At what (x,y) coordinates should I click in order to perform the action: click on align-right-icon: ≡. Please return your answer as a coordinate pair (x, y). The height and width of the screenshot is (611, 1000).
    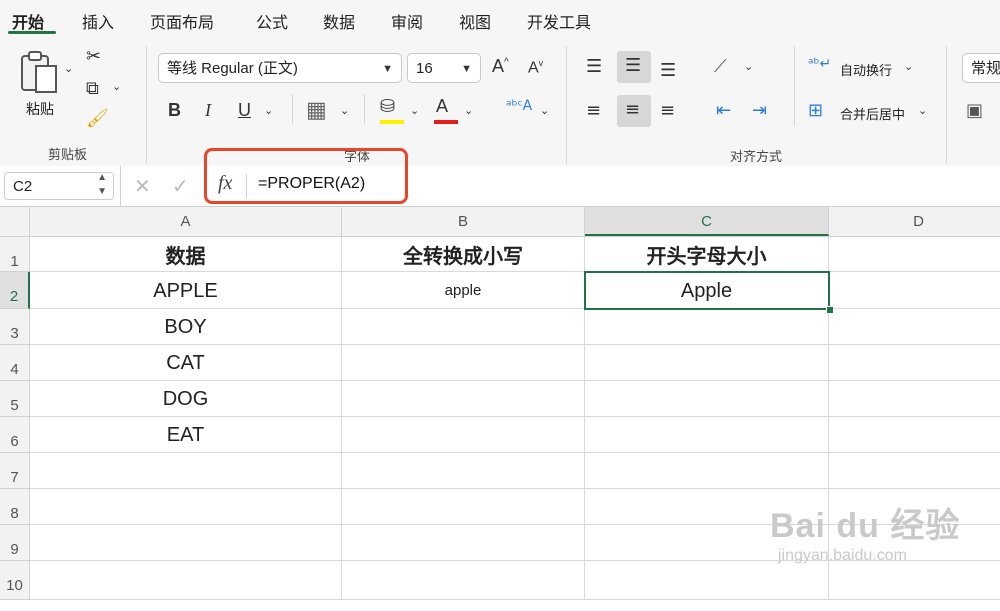
    Looking at the image, I should click on (667, 110).